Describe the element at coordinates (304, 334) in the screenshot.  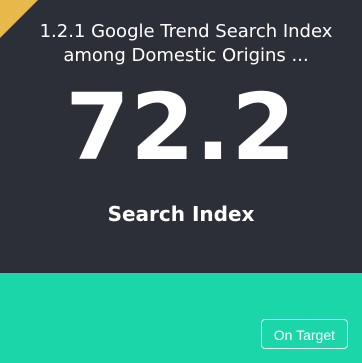
I see `status-badge: On Target` at that location.